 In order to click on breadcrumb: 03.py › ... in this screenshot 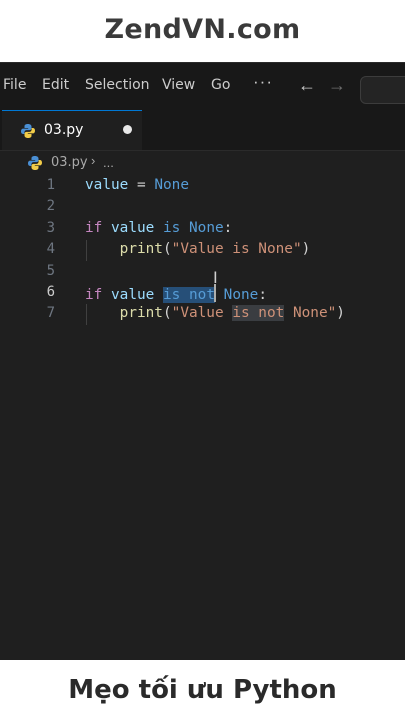, I will do `click(202, 163)`.